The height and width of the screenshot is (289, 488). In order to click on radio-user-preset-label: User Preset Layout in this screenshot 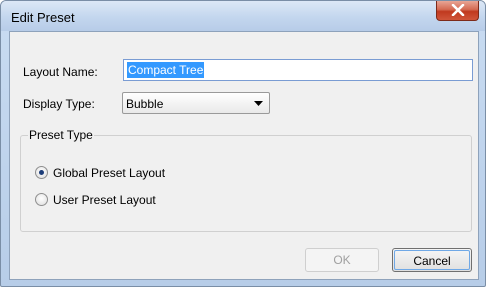, I will do `click(104, 200)`.